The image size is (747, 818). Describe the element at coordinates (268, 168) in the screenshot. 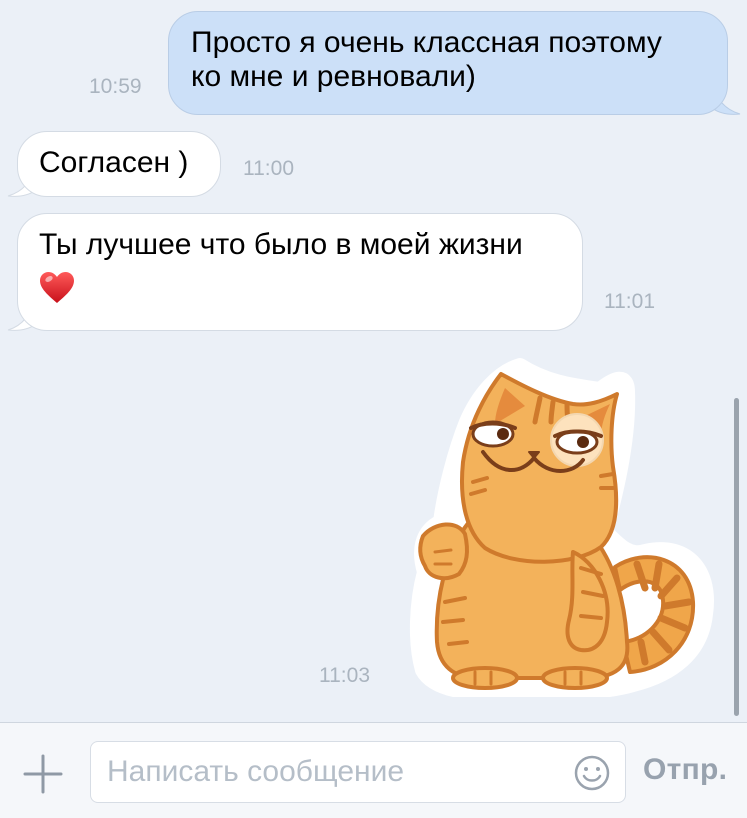

I see `message-timestamp: 11:00` at that location.